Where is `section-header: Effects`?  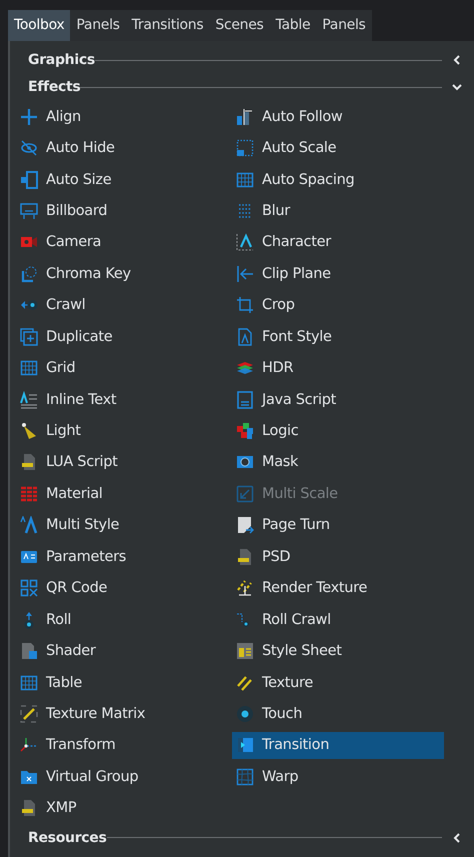
section-header: Effects is located at coordinates (54, 87).